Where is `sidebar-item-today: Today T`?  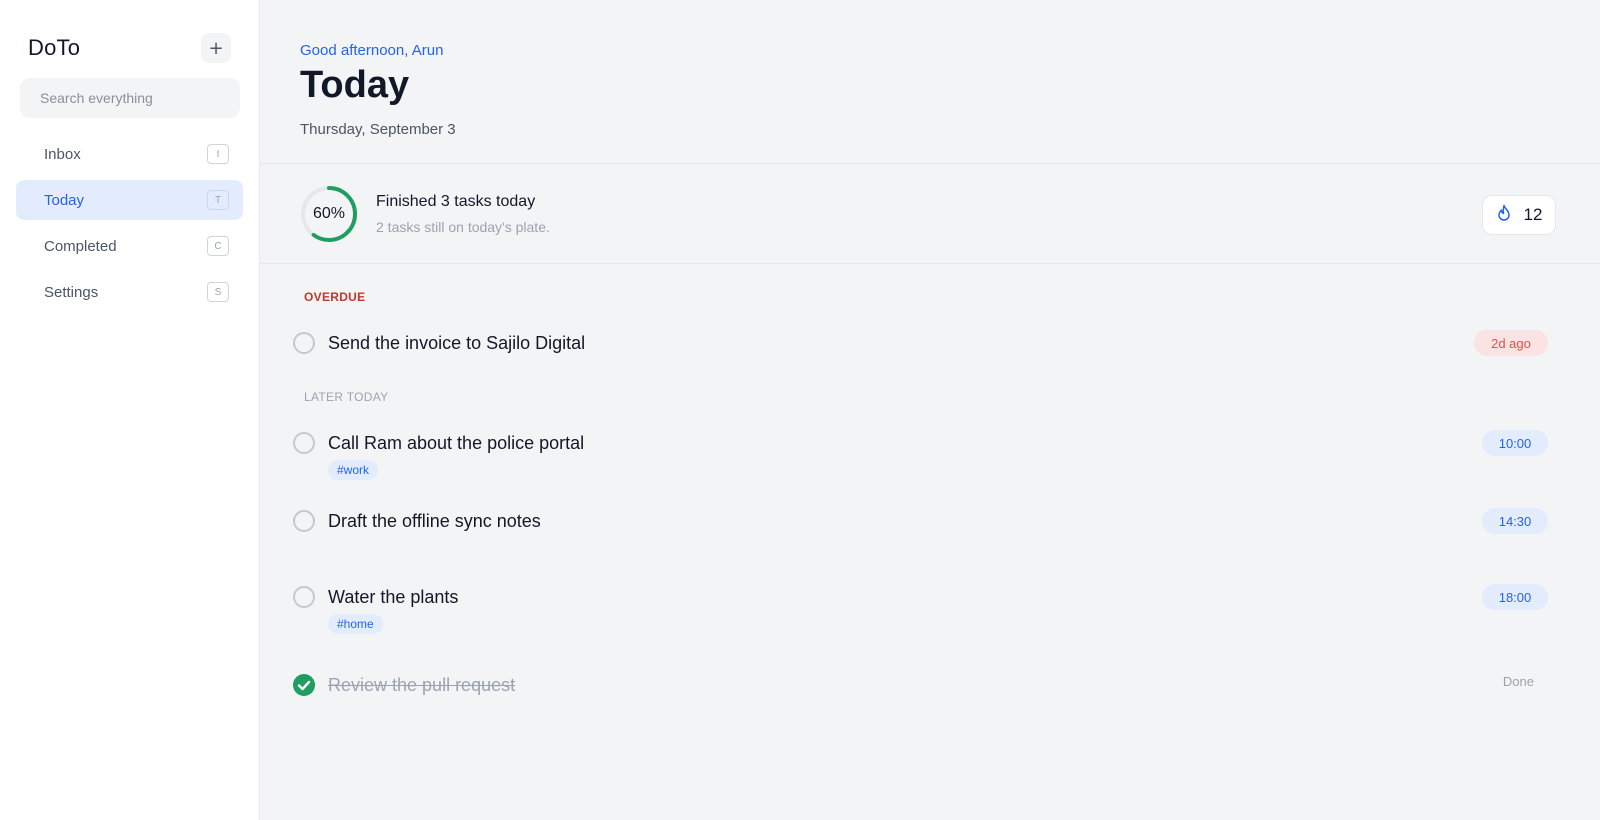
sidebar-item-today: Today T is located at coordinates (129, 200).